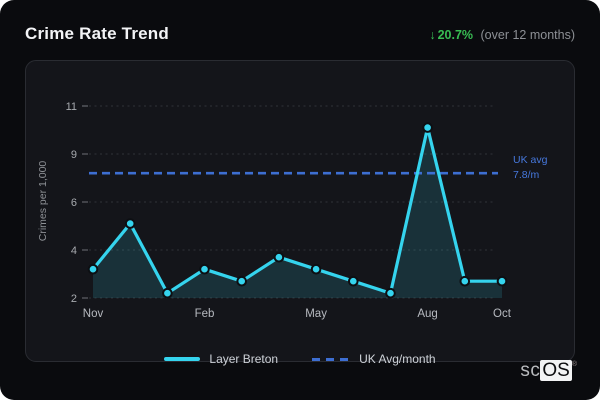  Describe the element at coordinates (244, 359) in the screenshot. I see `legend-series-label: Layer Breton` at that location.